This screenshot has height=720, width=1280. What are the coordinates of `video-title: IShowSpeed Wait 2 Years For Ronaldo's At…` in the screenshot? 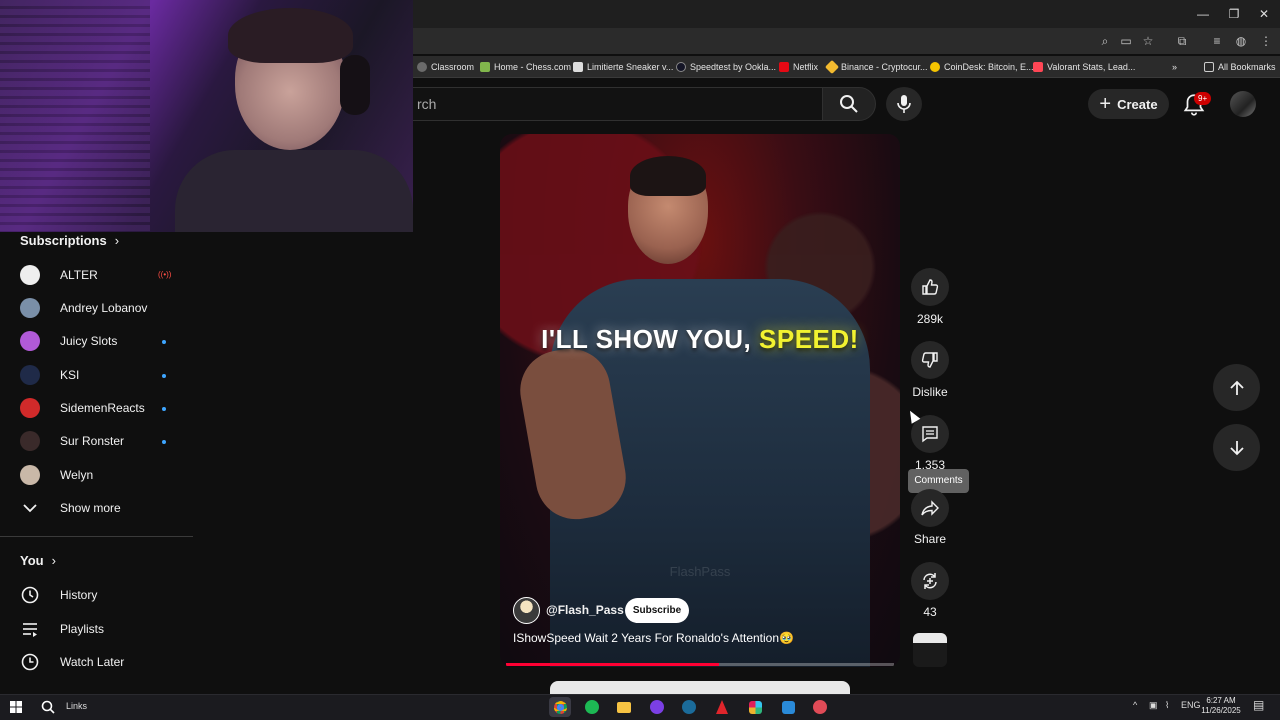 It's located at (703, 638).